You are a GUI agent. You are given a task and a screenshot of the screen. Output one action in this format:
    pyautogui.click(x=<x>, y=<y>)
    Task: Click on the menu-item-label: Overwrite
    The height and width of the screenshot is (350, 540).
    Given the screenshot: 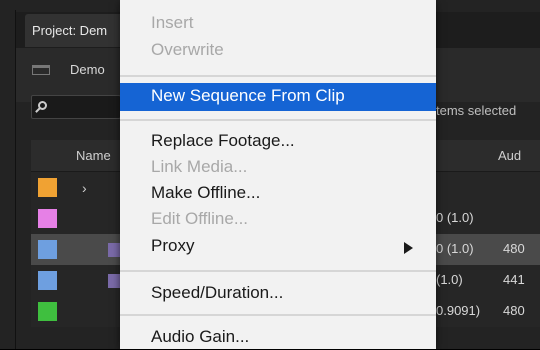 What is the action you would take?
    pyautogui.click(x=187, y=49)
    